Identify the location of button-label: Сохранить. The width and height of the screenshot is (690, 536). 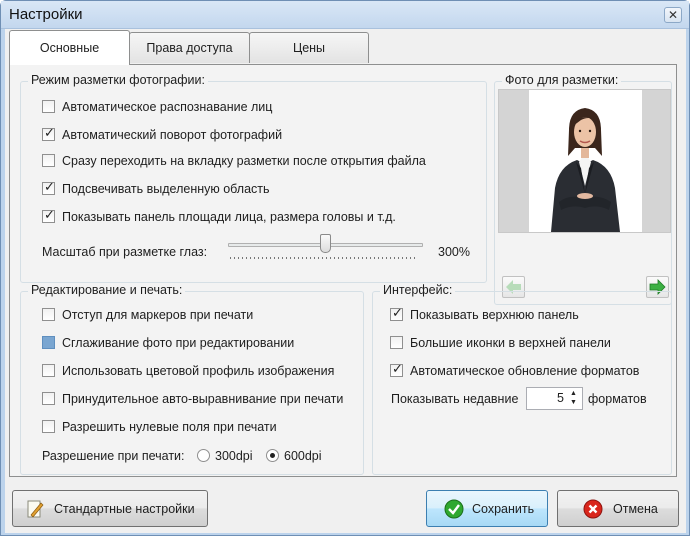
(503, 509).